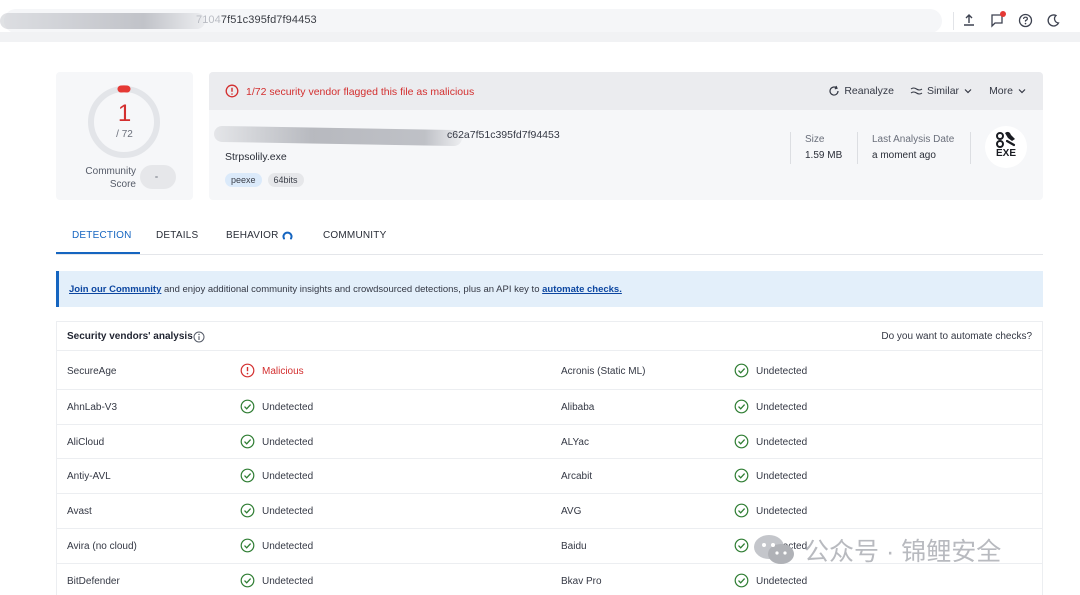  Describe the element at coordinates (956, 336) in the screenshot. I see `automate-checks-prompt: Do you want to automate checks?` at that location.